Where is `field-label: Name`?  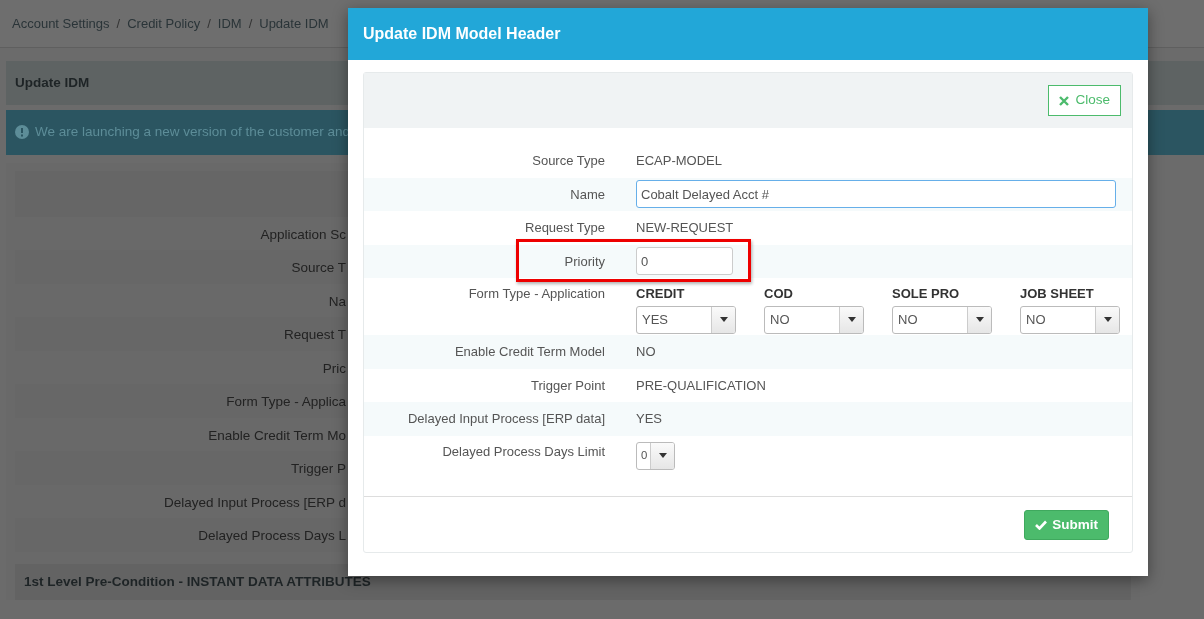 field-label: Name is located at coordinates (587, 194).